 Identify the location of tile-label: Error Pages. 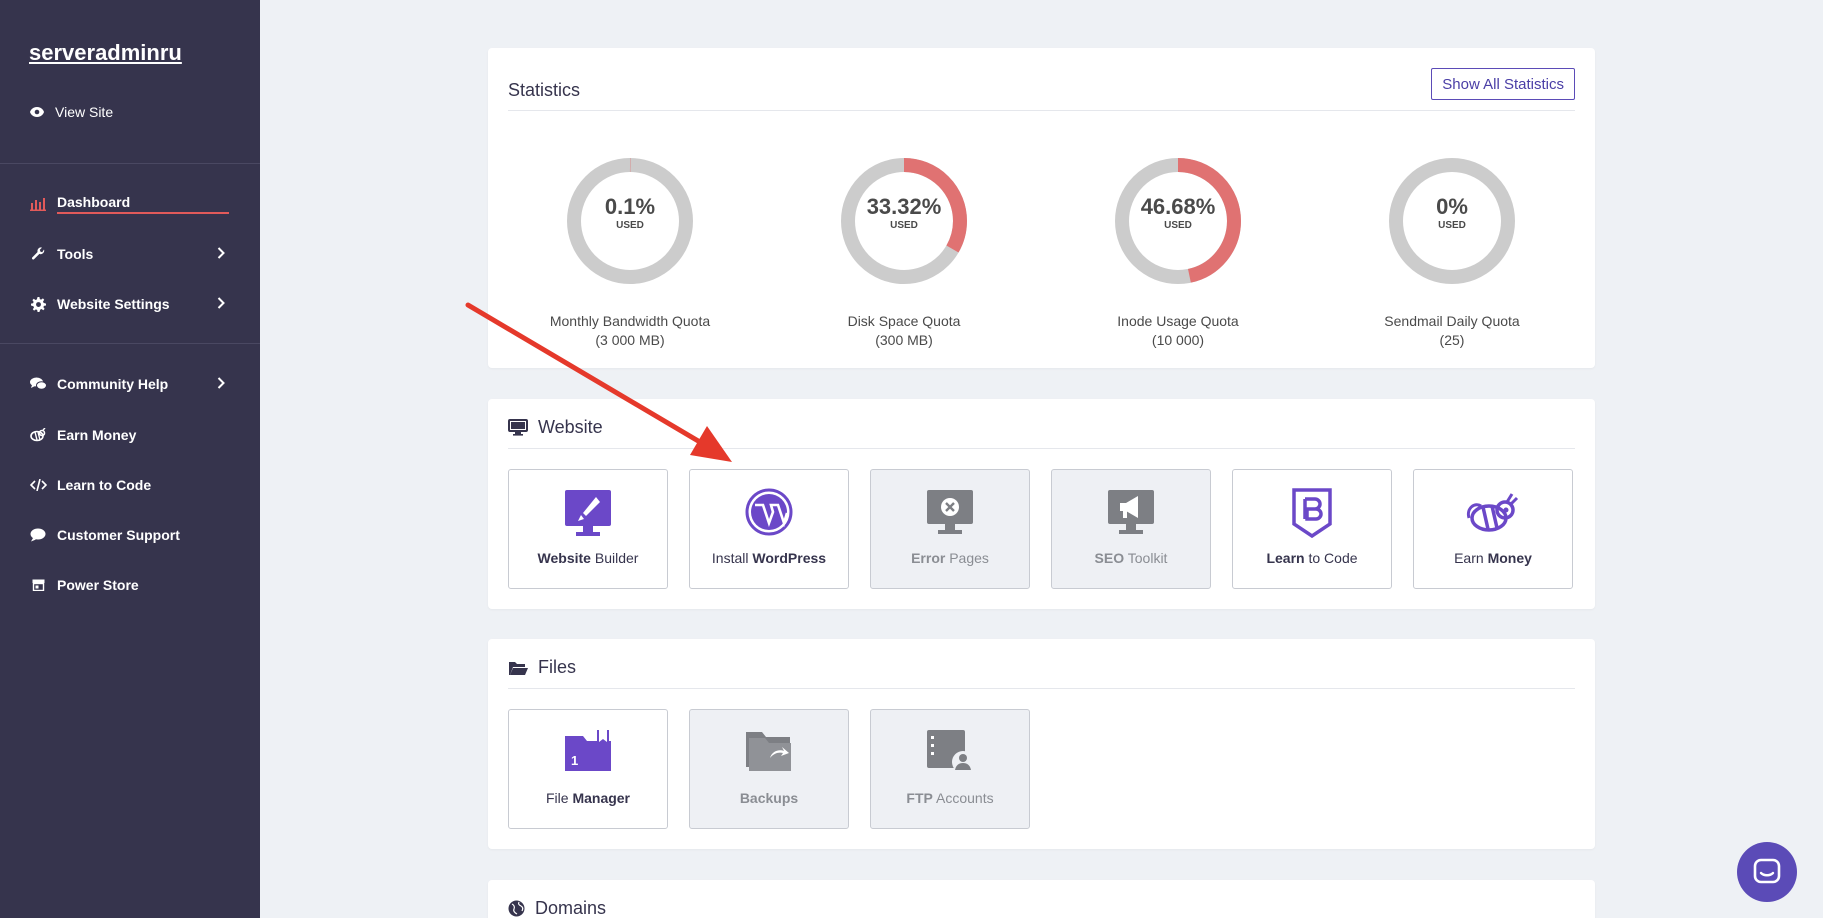
(950, 558).